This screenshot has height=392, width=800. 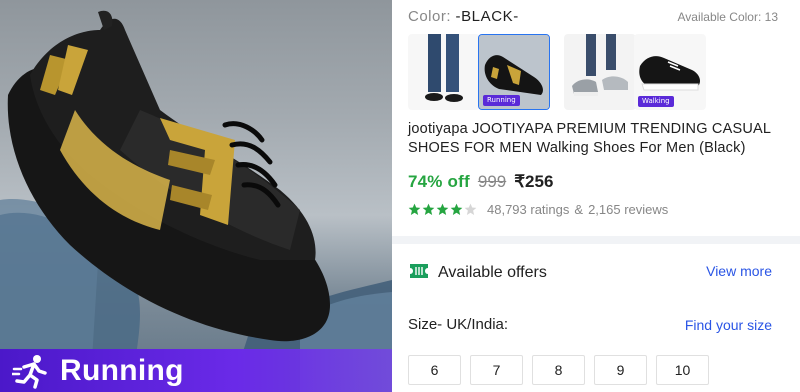 I want to click on activity-tag: Running, so click(x=196, y=370).